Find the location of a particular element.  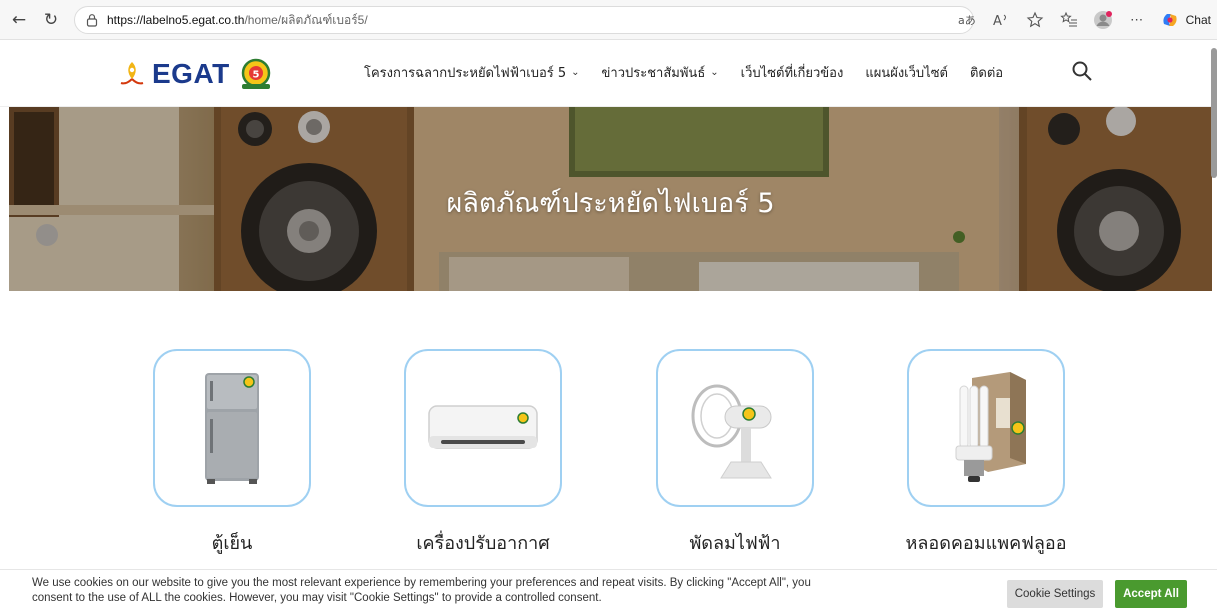

product-label: หลอดคอมแพคฟลูออ is located at coordinates (986, 542).